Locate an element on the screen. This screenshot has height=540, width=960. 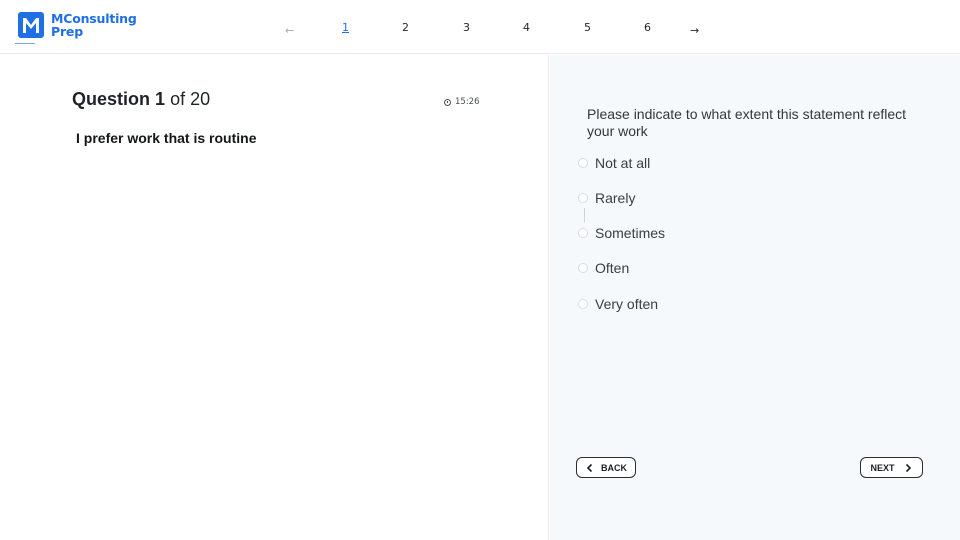
brand-name: MConsulting Prep is located at coordinates (94, 25).